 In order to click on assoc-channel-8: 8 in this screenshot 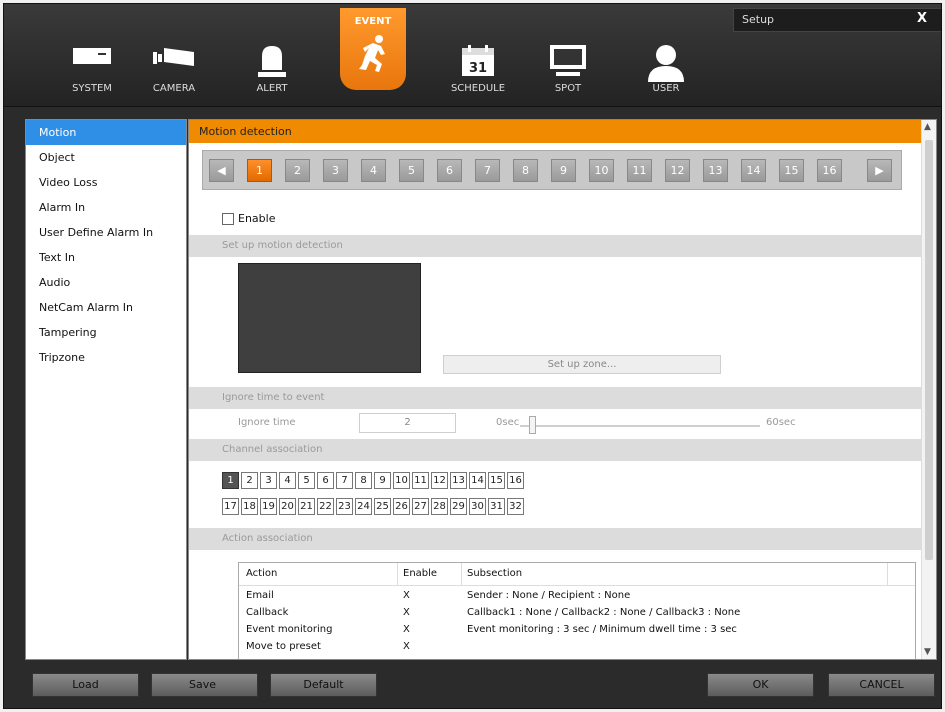, I will do `click(363, 480)`.